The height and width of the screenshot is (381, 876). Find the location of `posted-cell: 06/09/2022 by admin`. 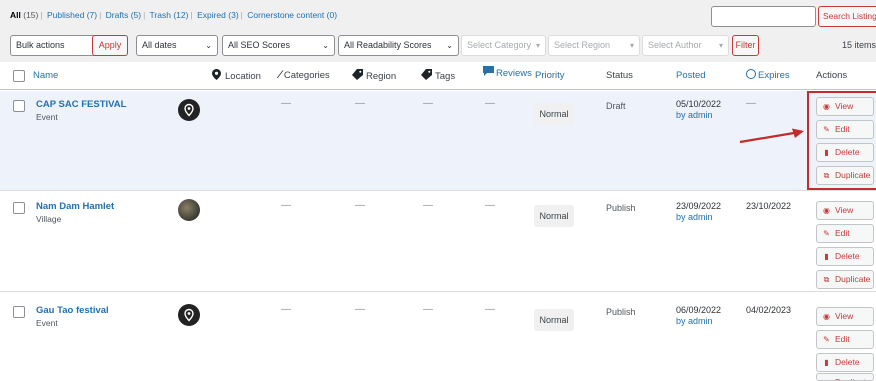

posted-cell: 06/09/2022 by admin is located at coordinates (699, 316).